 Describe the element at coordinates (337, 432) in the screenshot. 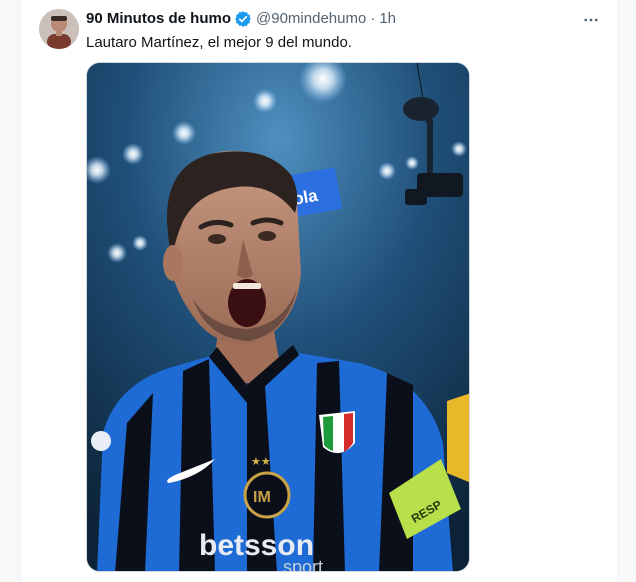

I see `italy-shield` at that location.